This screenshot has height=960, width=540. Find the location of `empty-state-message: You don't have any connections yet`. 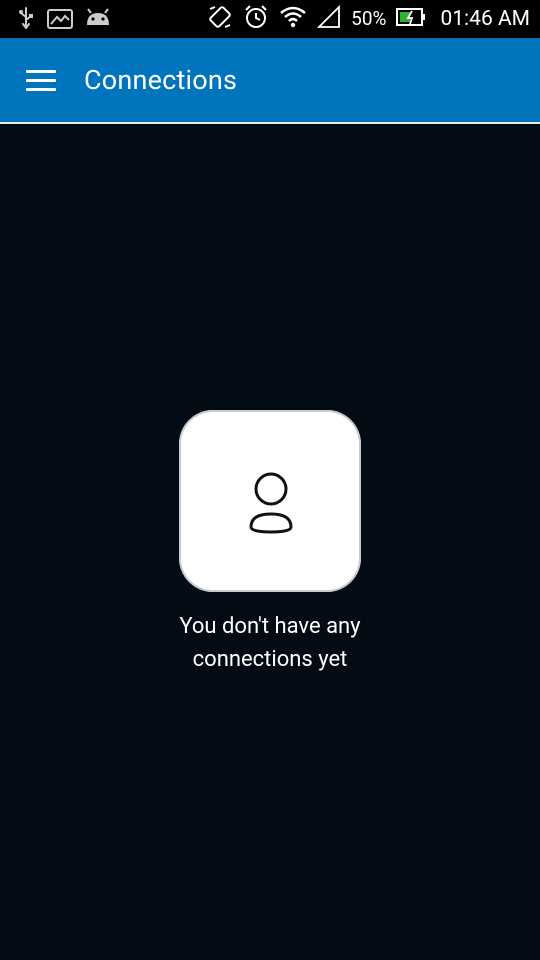

empty-state-message: You don't have any connections yet is located at coordinates (270, 643).